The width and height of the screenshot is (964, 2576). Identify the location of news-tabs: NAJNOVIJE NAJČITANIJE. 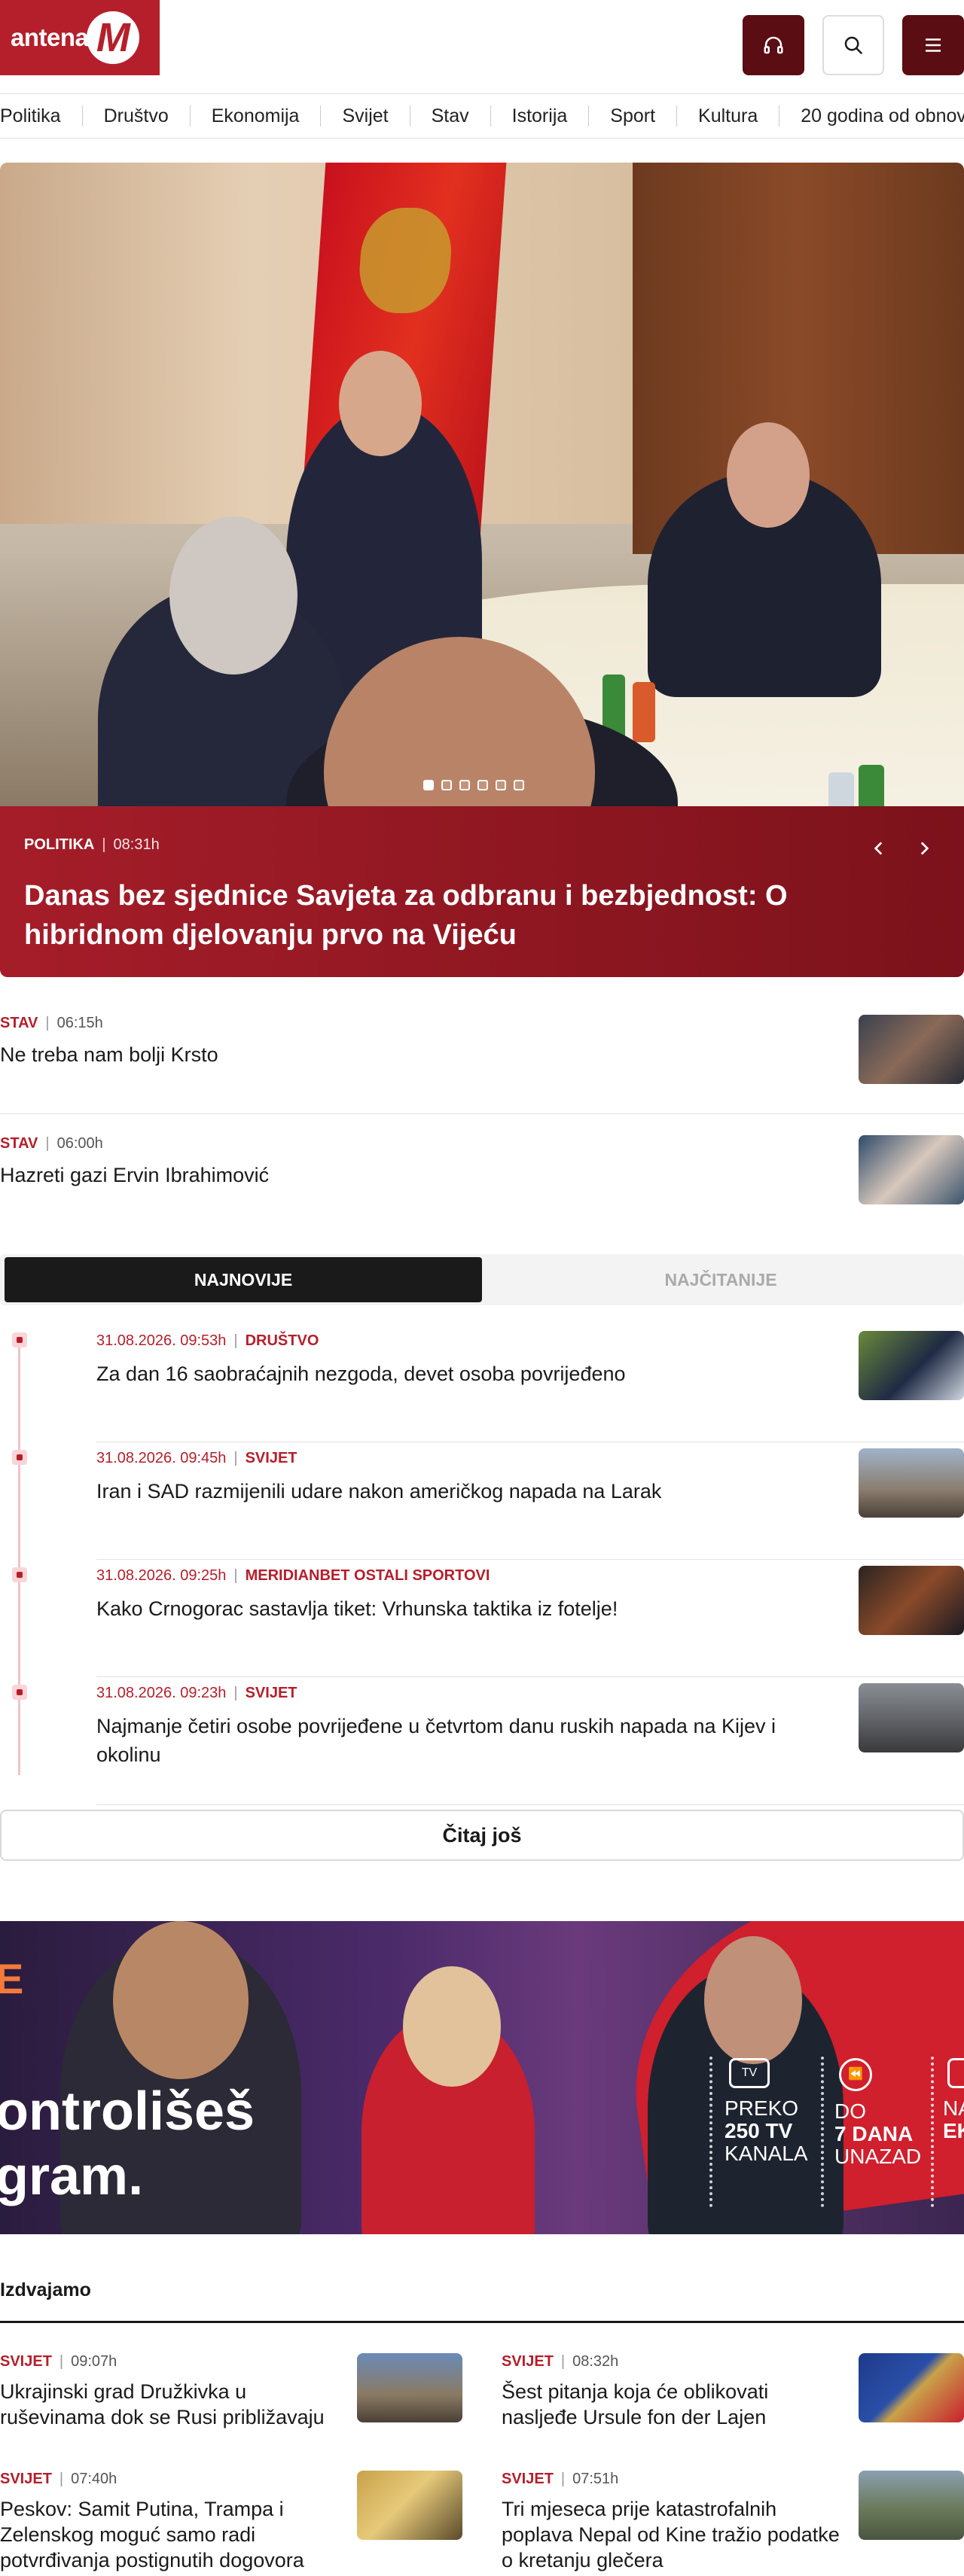
(482, 1279).